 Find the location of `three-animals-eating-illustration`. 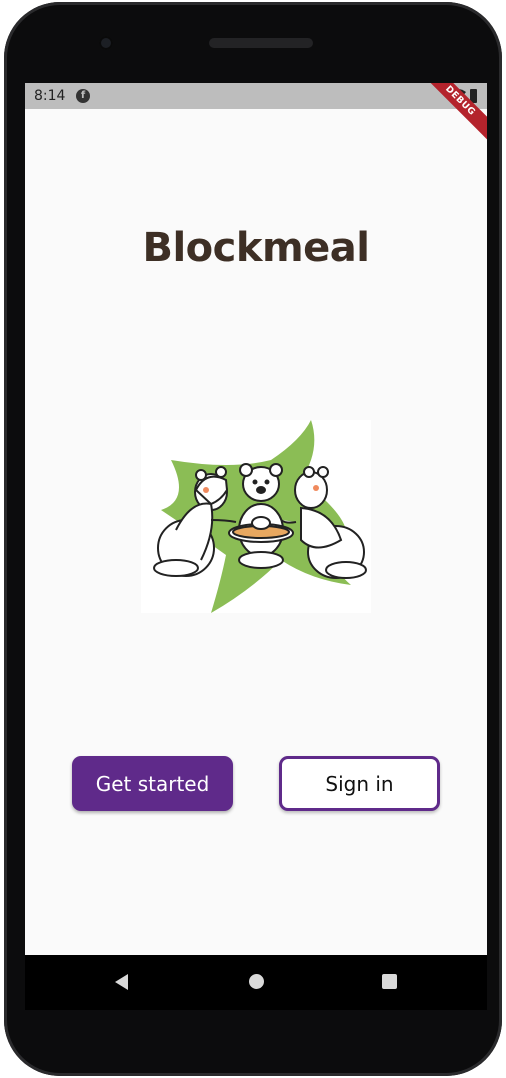

three-animals-eating-illustration is located at coordinates (256, 516).